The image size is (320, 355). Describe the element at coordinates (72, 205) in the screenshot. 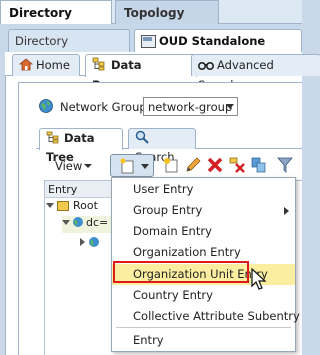

I see `tree-node-root: Root` at that location.